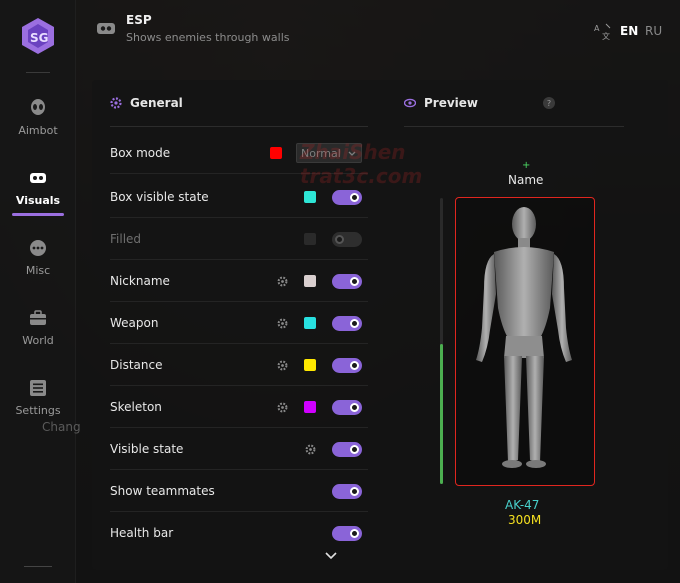 Image resolution: width=680 pixels, height=583 pixels. What do you see at coordinates (140, 152) in the screenshot?
I see `setting-label: Box mode` at bounding box center [140, 152].